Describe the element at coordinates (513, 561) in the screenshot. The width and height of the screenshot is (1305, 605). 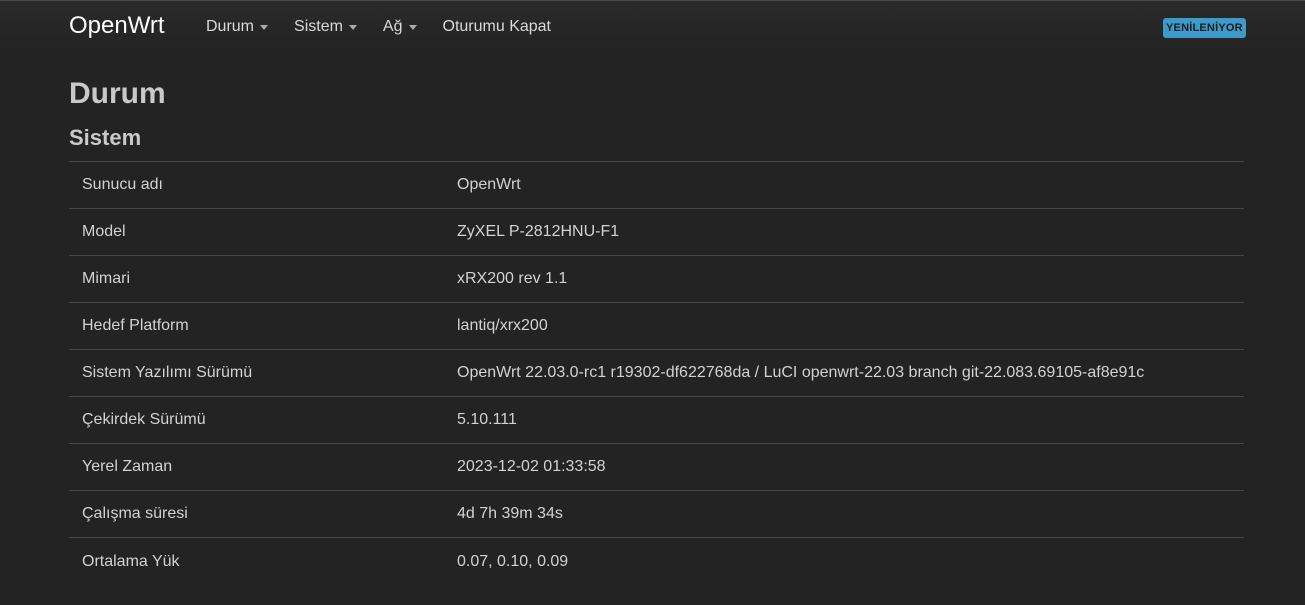
I see `row-value: 0.07, 0.10, 0.09` at that location.